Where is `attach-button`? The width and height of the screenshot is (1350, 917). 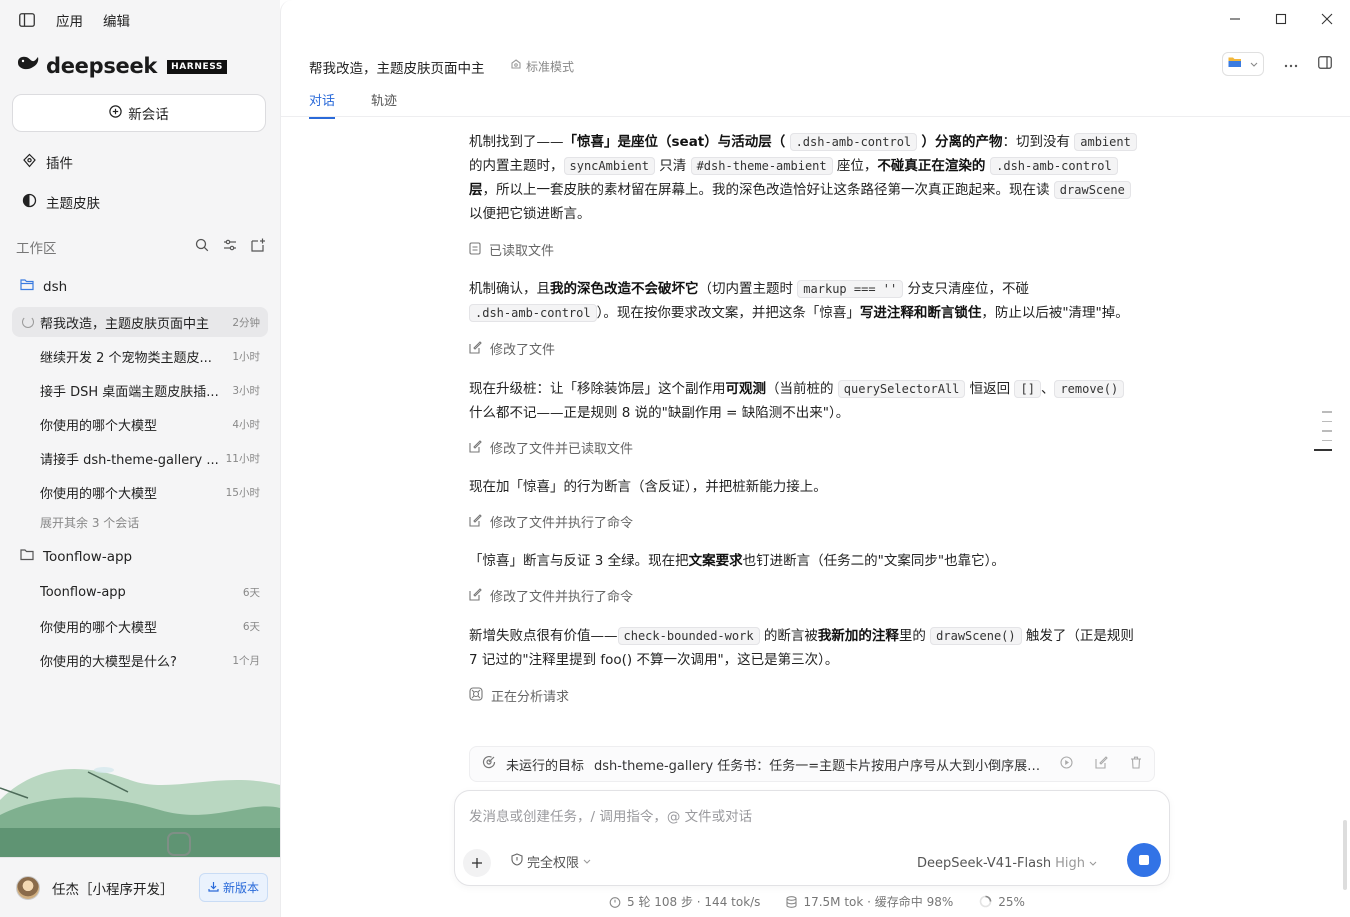 attach-button is located at coordinates (477, 863).